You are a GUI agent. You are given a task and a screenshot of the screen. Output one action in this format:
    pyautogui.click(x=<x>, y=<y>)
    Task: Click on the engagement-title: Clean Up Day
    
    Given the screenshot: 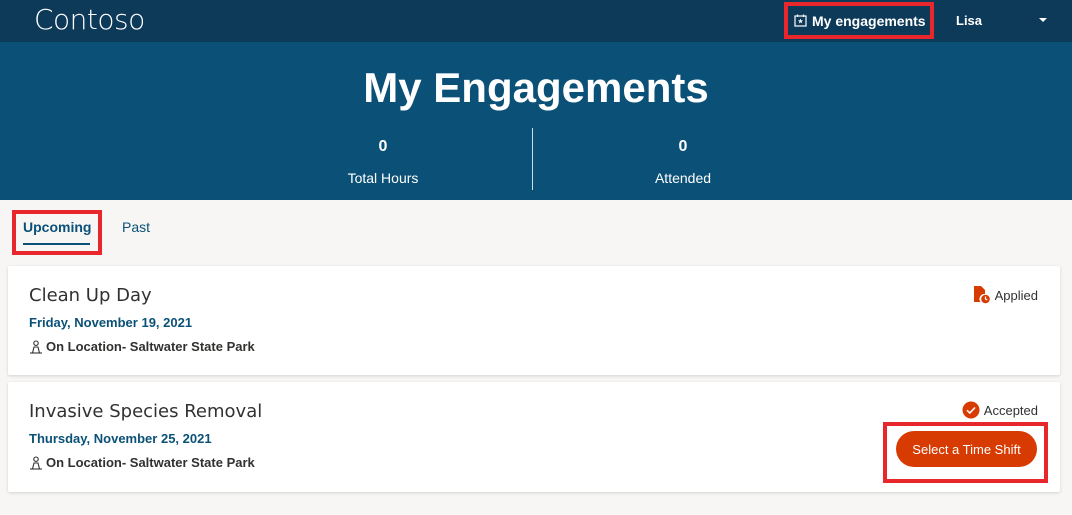 What is the action you would take?
    pyautogui.click(x=90, y=295)
    